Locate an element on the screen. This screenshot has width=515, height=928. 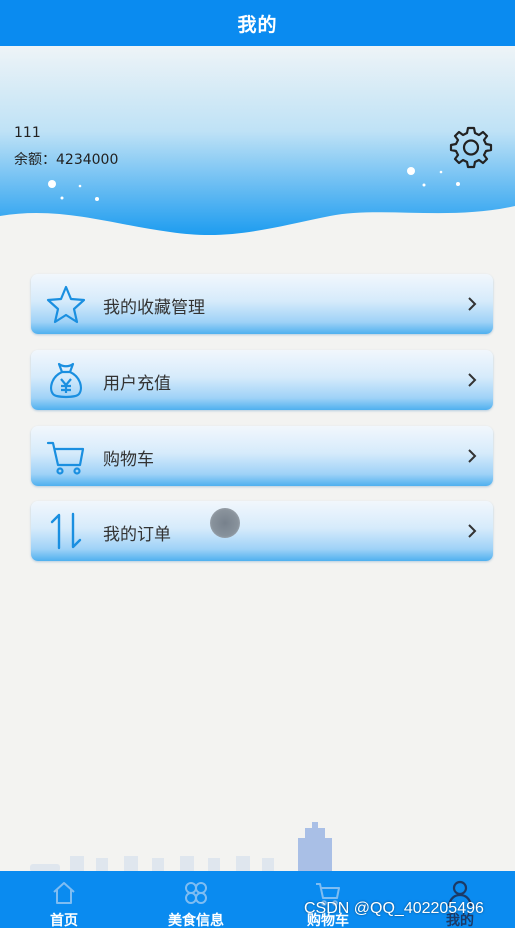
watermark-text: CSDN @QQ_402205496 is located at coordinates (394, 908).